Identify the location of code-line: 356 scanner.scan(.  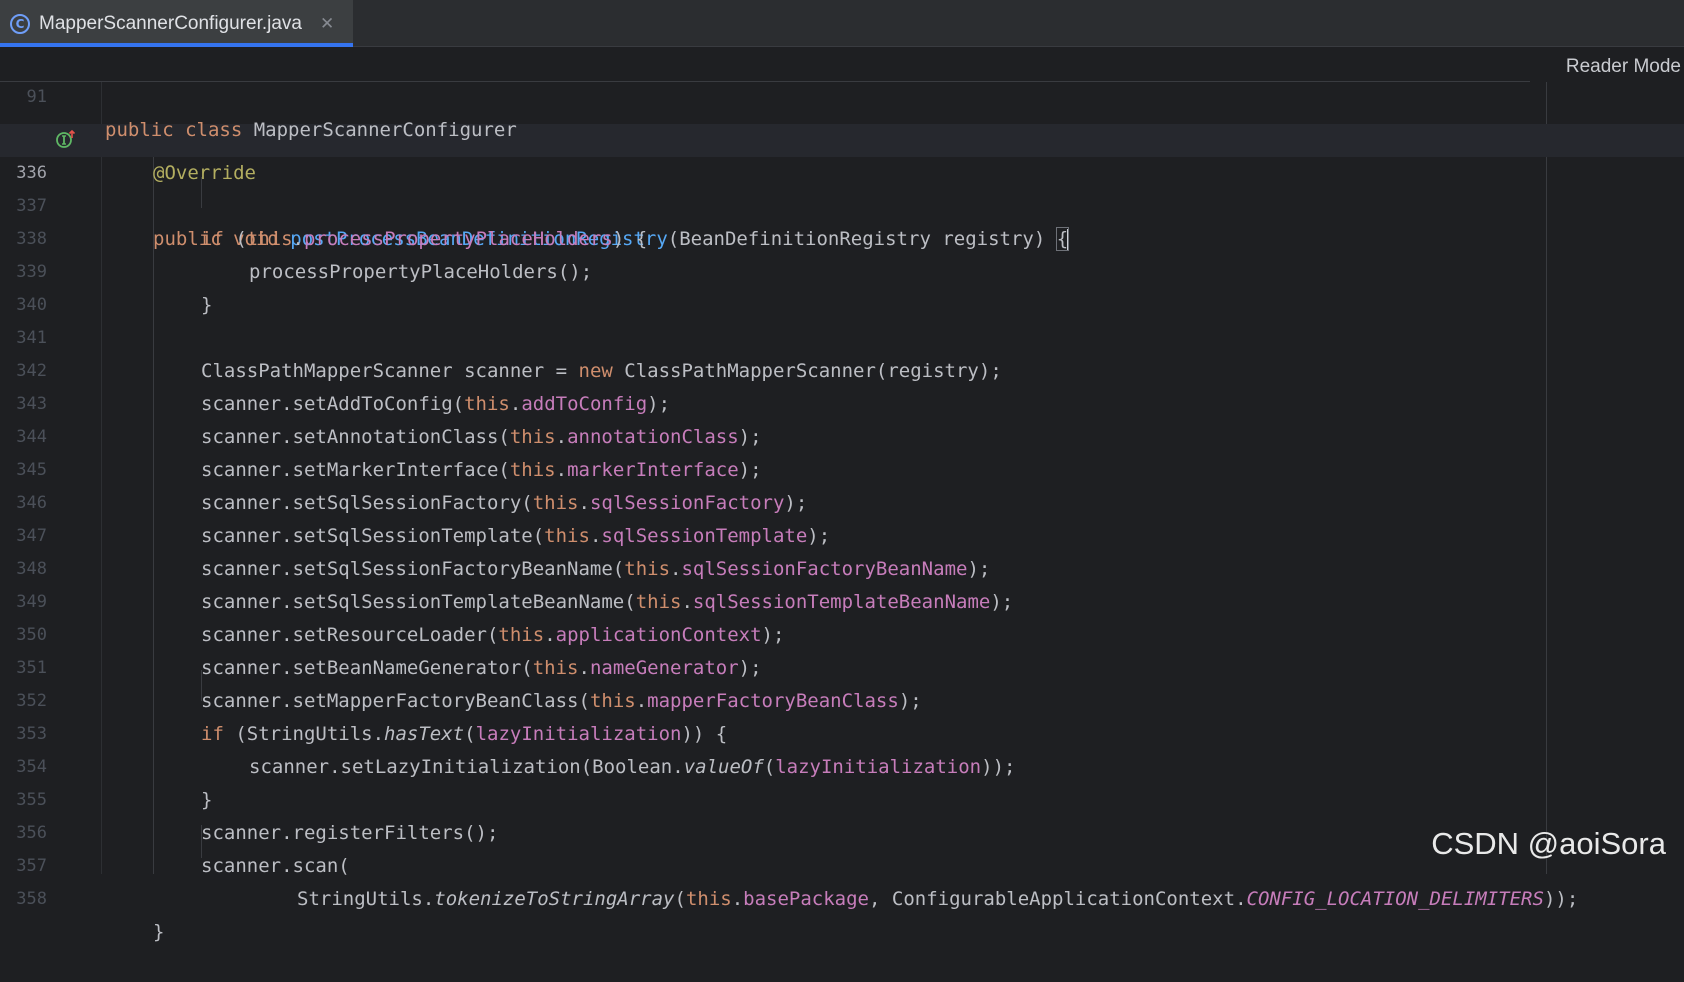
(842, 800).